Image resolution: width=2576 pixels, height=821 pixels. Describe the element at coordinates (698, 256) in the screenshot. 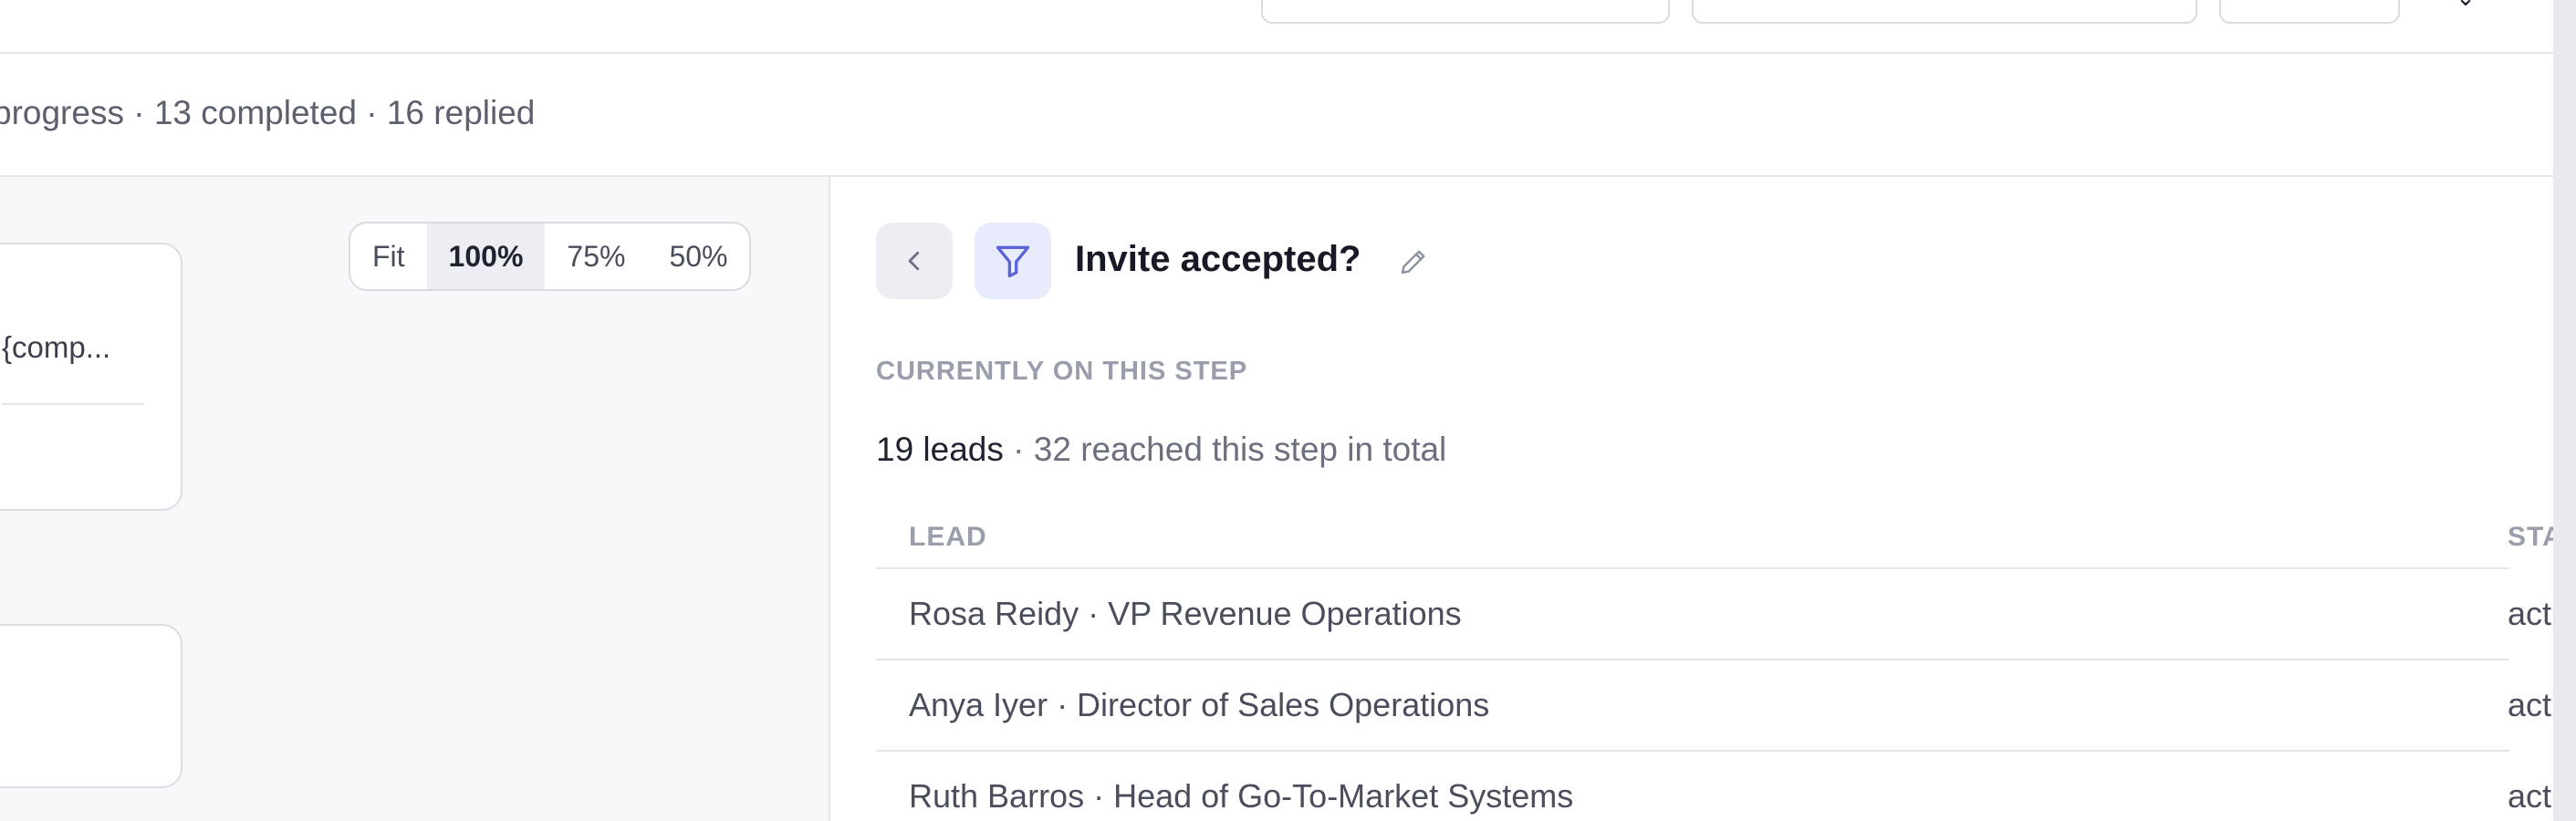

I see `zoom-50-button: 50%` at that location.